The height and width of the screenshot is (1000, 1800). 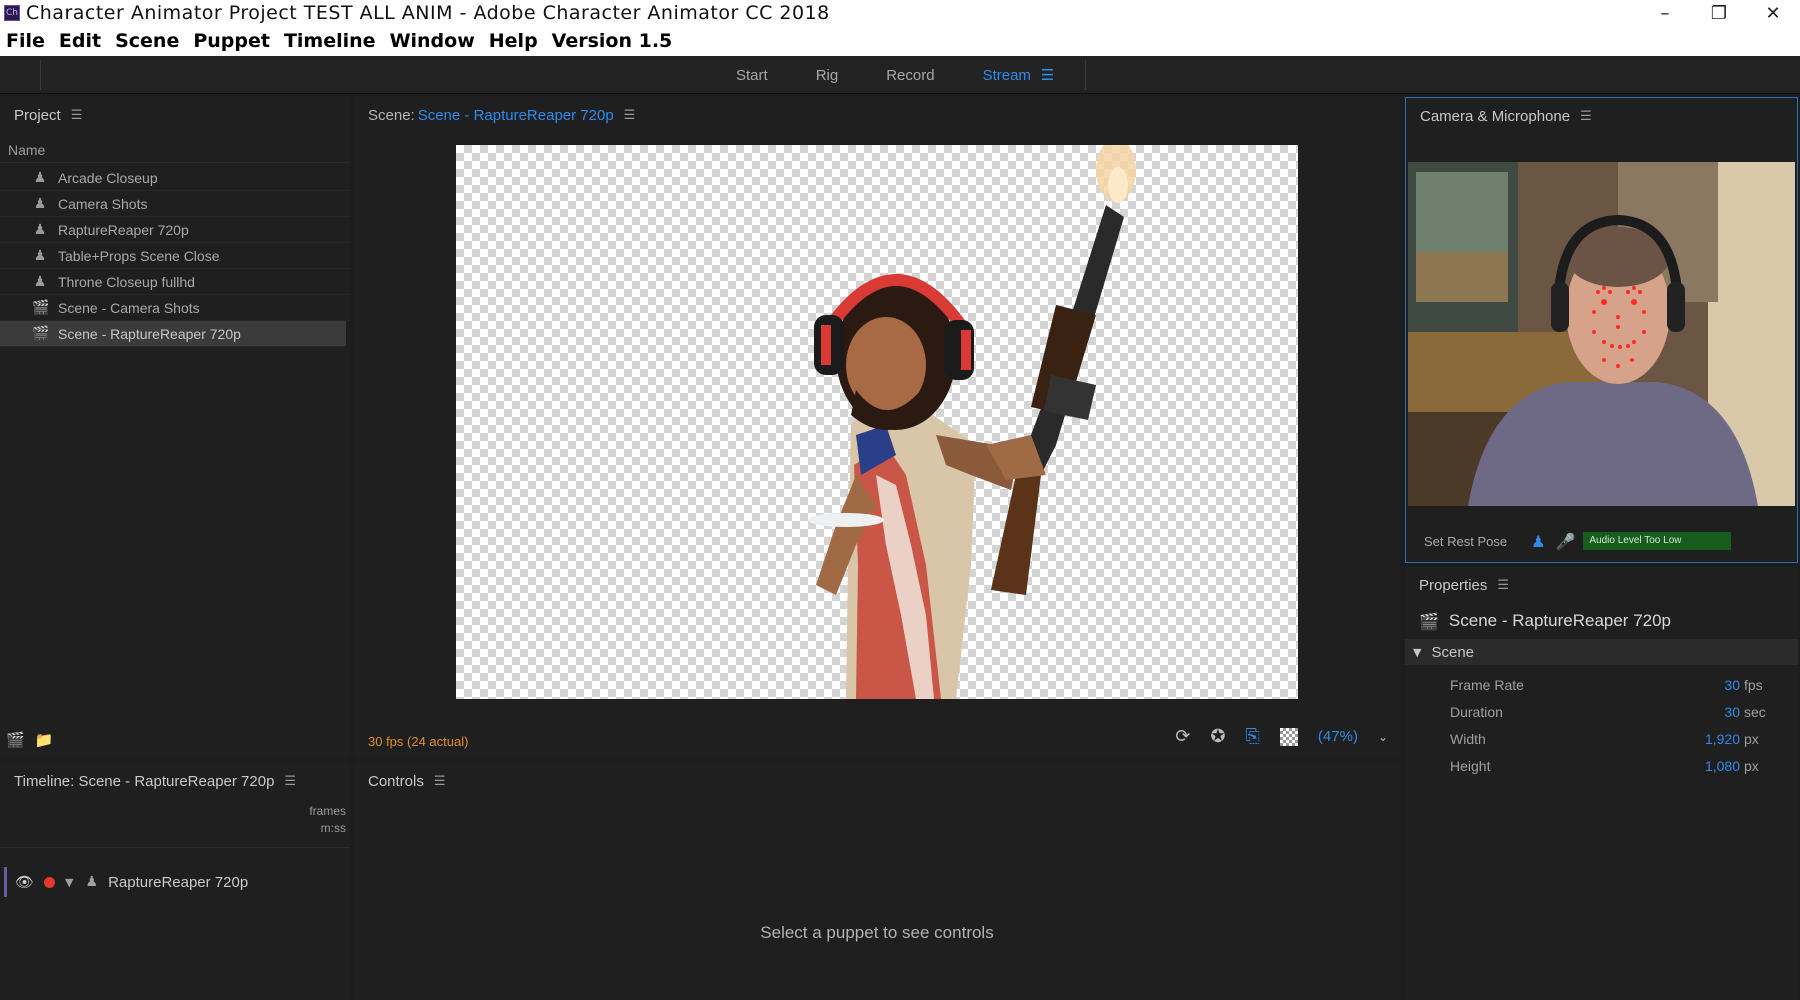 I want to click on controls-empty-message: Select a puppet to see controls, so click(x=877, y=932).